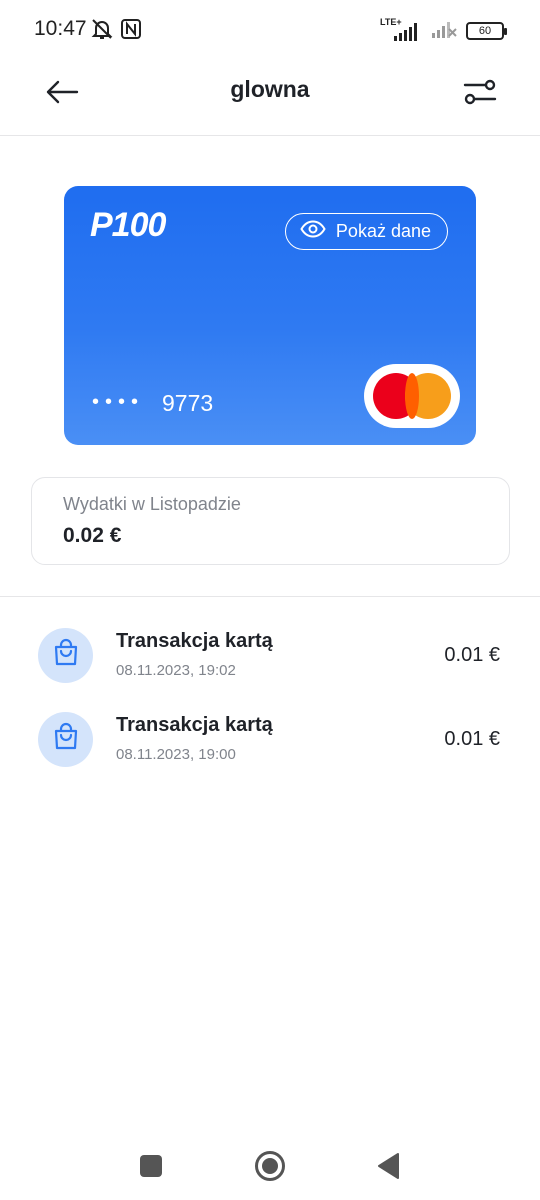 The height and width of the screenshot is (1200, 540). I want to click on transaction-date: 08.11.2023, 19:00, so click(176, 754).